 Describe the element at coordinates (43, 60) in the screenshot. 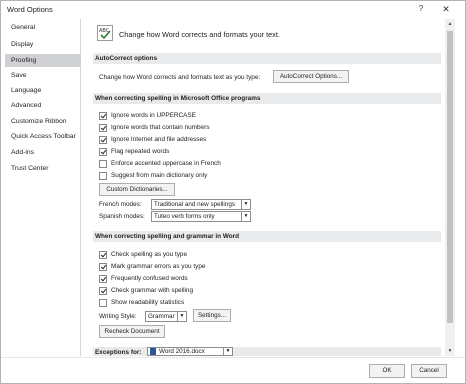

I see `sidebar-item-proofing: Proofing` at that location.